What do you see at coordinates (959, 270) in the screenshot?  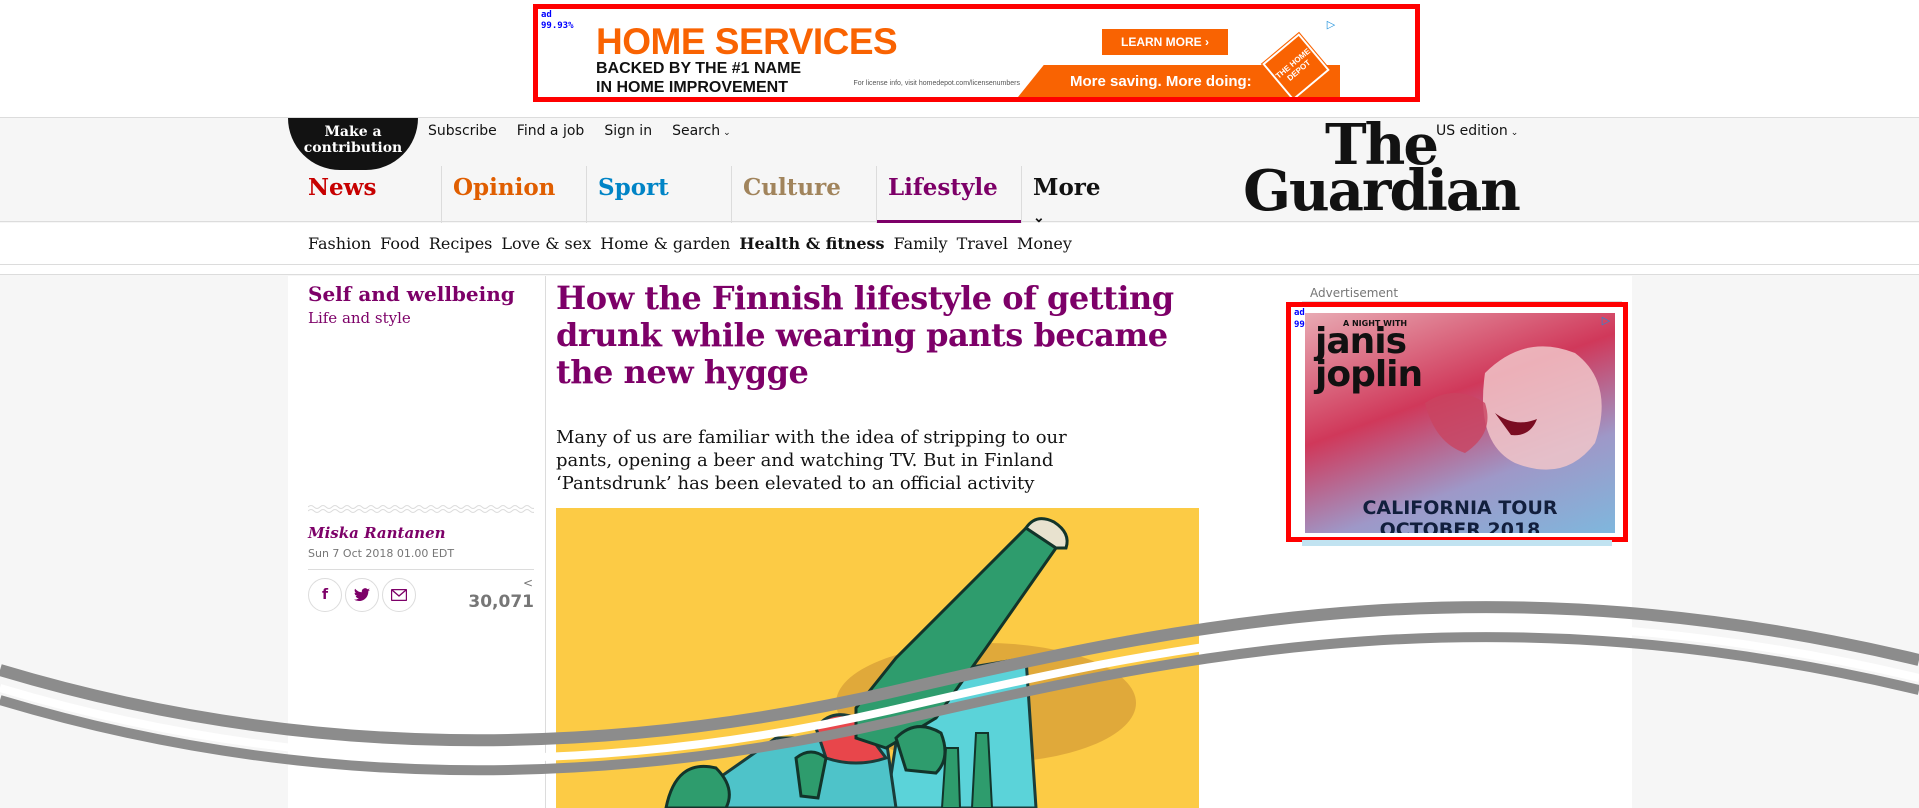 I see `subnav-divider` at bounding box center [959, 270].